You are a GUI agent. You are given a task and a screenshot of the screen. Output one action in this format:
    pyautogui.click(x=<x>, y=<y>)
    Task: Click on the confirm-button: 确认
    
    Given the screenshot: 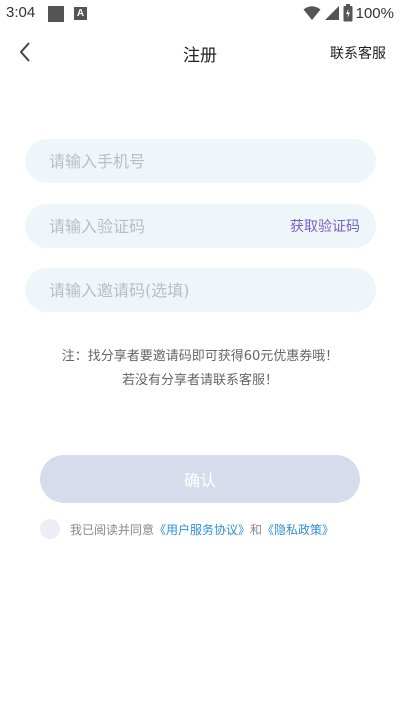 What is the action you would take?
    pyautogui.click(x=200, y=479)
    